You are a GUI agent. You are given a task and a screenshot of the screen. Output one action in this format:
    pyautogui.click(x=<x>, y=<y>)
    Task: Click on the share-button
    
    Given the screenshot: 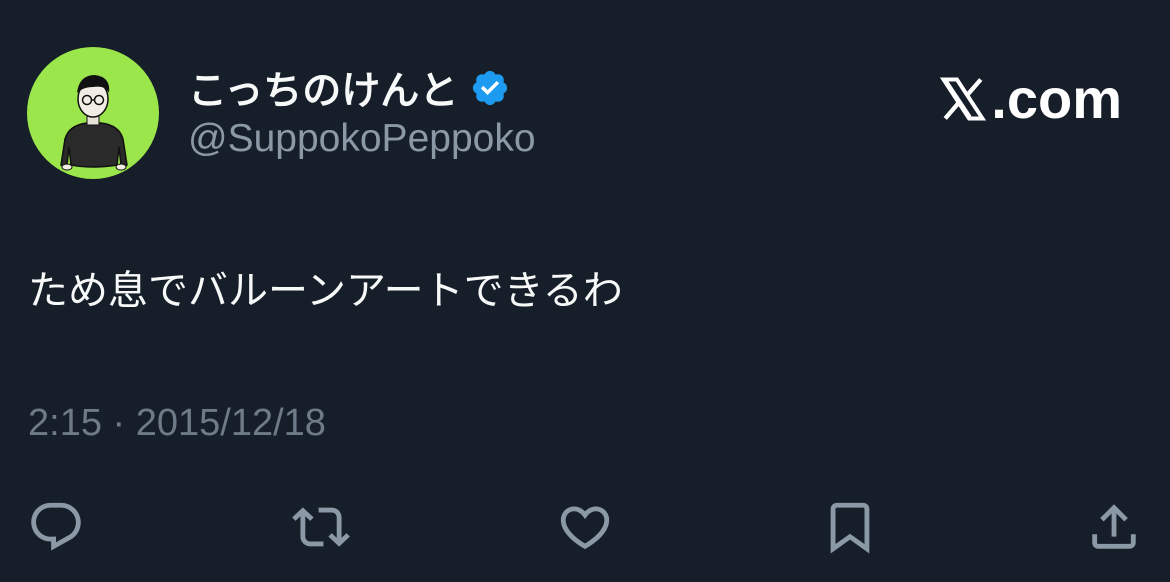 What is the action you would take?
    pyautogui.click(x=1114, y=527)
    